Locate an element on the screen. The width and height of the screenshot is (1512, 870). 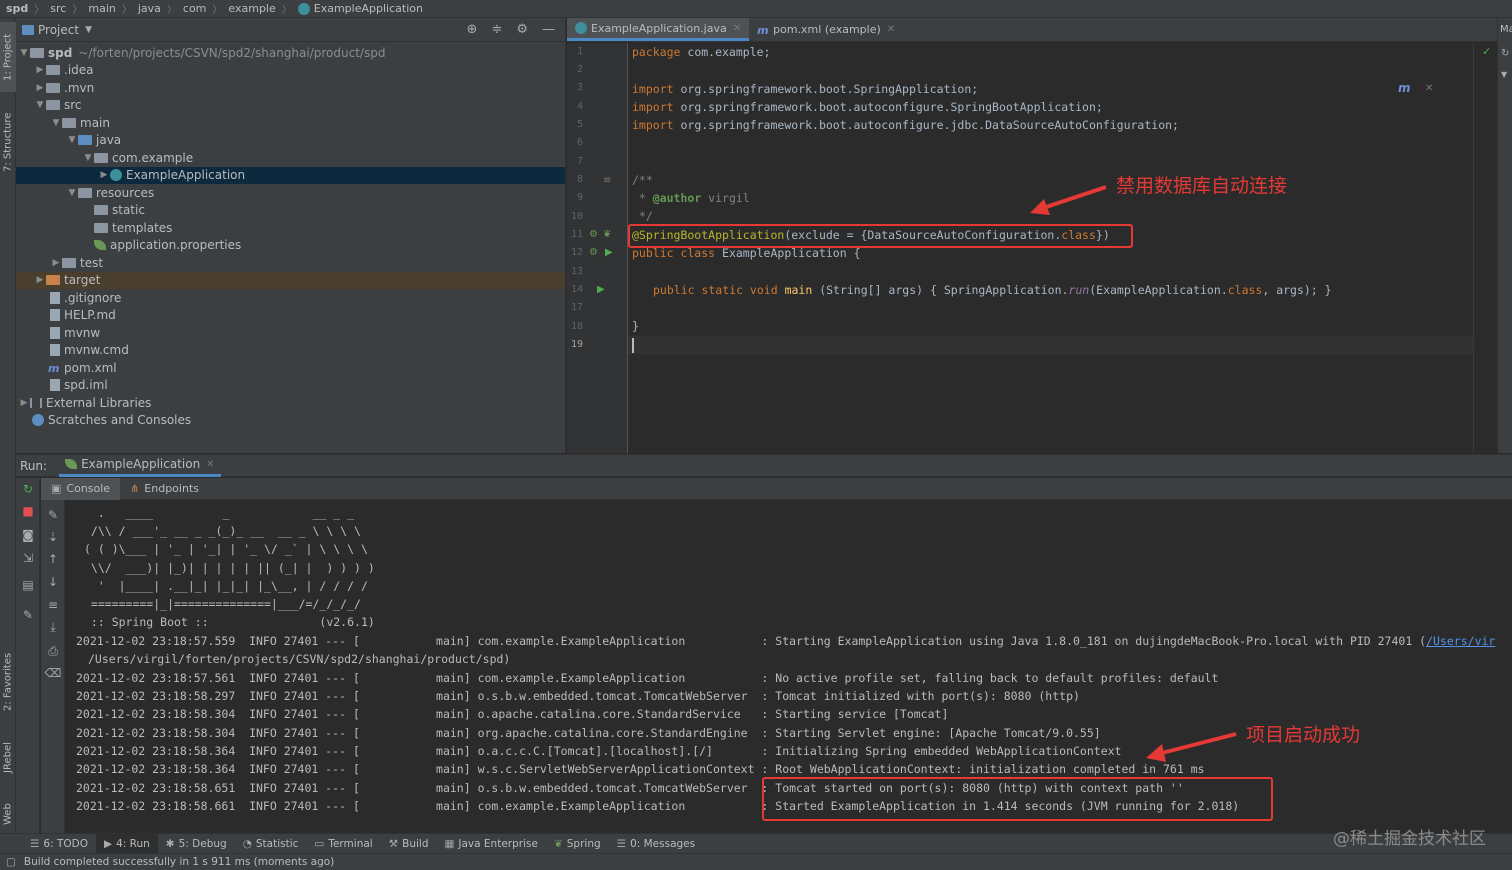
tree-item: ▼ com.example is located at coordinates (138, 158).